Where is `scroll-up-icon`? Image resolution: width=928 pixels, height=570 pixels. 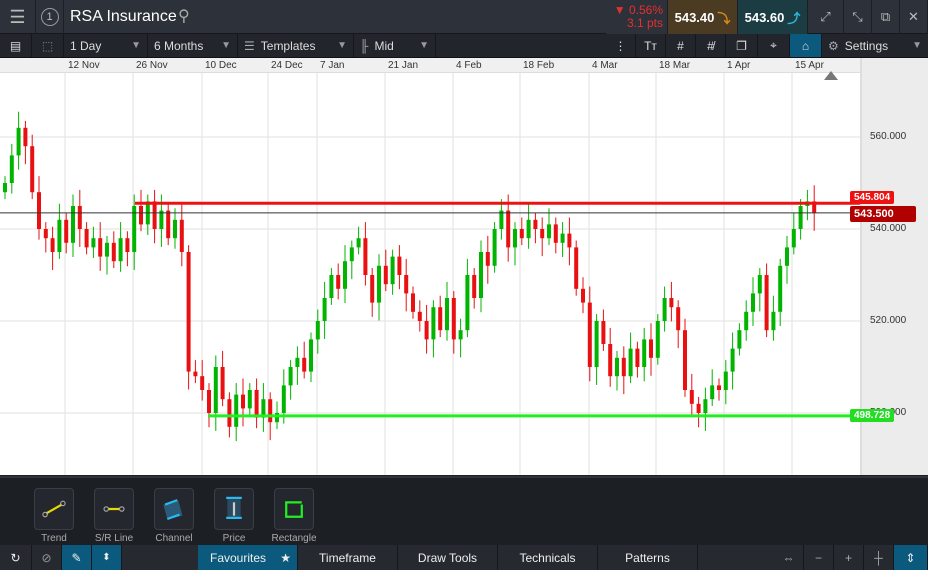 scroll-up-icon is located at coordinates (831, 75).